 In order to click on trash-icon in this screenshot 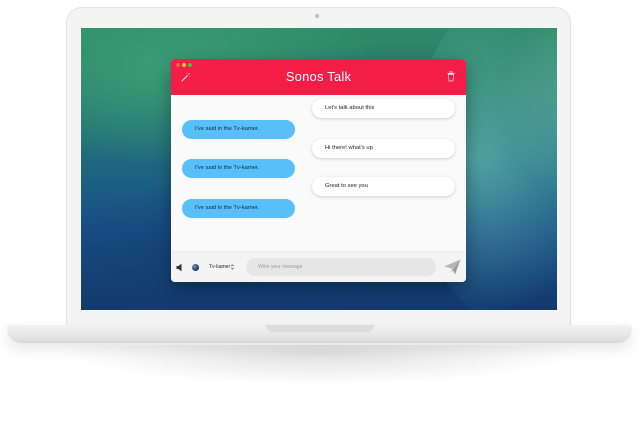, I will do `click(451, 76)`.